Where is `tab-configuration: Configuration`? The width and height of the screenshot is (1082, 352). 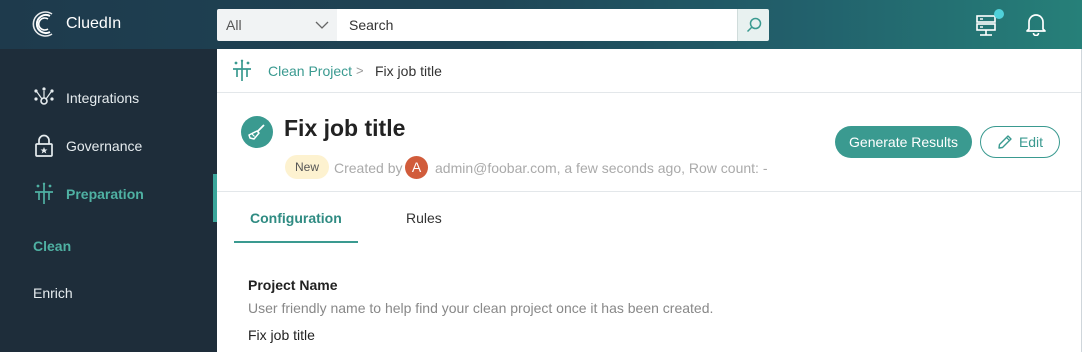 tab-configuration: Configuration is located at coordinates (296, 218).